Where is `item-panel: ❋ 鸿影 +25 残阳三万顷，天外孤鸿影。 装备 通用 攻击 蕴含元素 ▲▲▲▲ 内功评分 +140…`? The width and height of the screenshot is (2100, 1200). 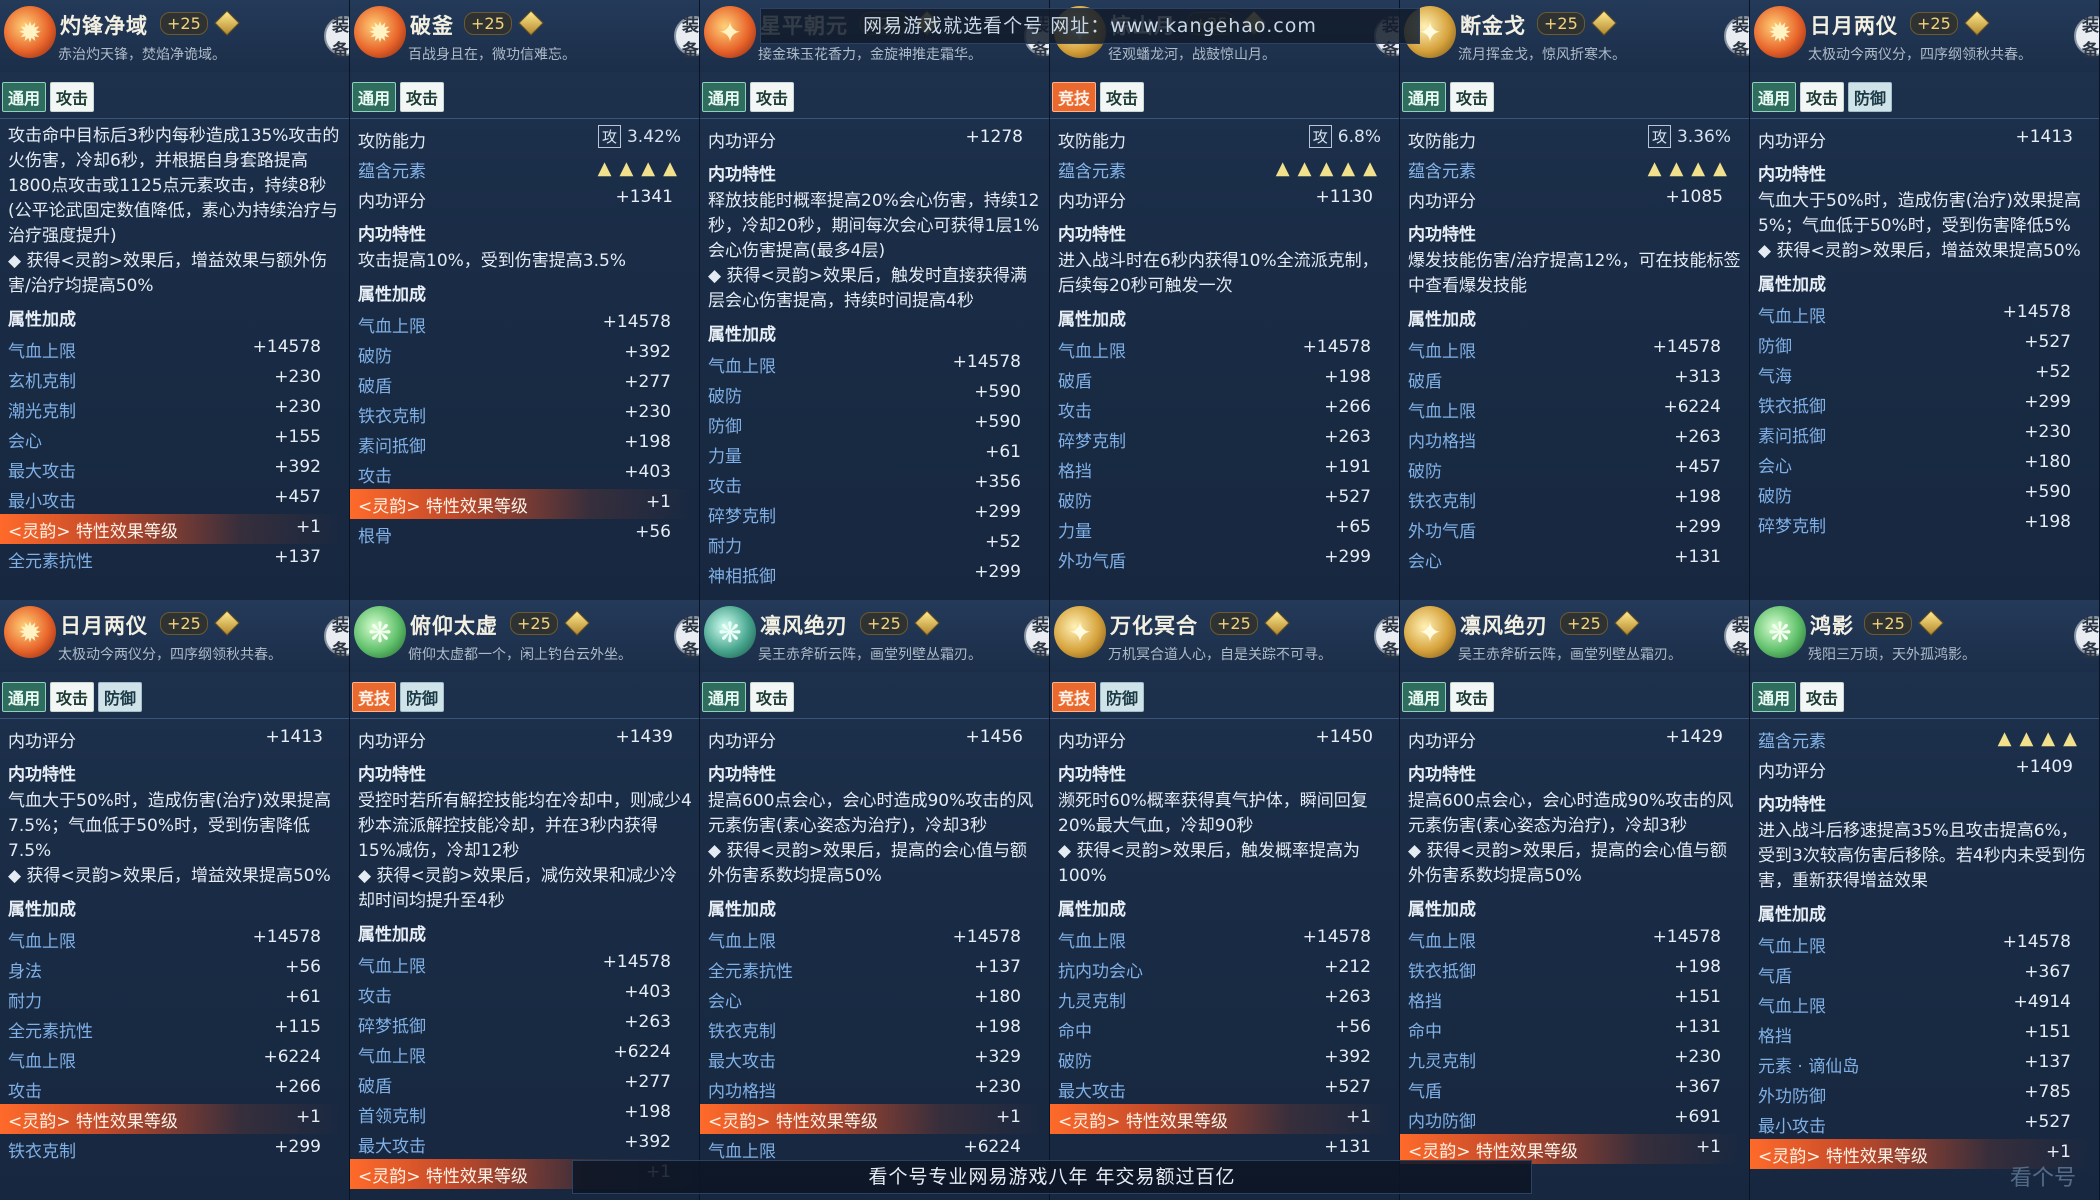
item-panel: ❋ 鸿影 +25 残阳三万顷，天外孤鸿影。 装备 通用 攻击 蕴含元素 ▲▲▲▲ 内功评分 +140… is located at coordinates (1925, 900).